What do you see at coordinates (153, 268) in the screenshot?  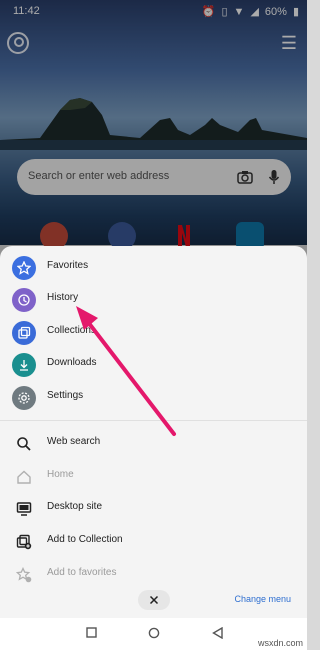 I see `menu-item-favorites: Favorites` at bounding box center [153, 268].